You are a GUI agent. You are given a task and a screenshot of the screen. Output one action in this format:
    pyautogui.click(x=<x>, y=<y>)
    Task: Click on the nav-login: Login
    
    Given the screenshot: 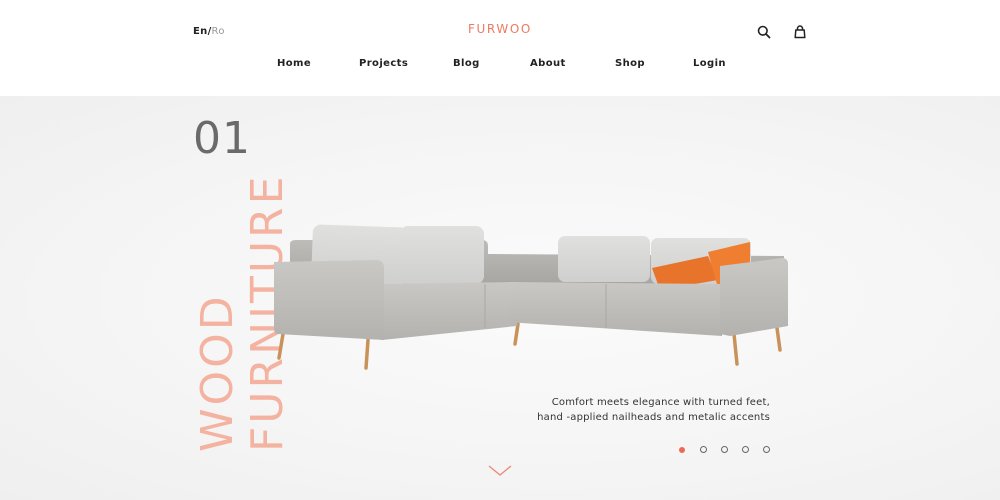 What is the action you would take?
    pyautogui.click(x=709, y=63)
    